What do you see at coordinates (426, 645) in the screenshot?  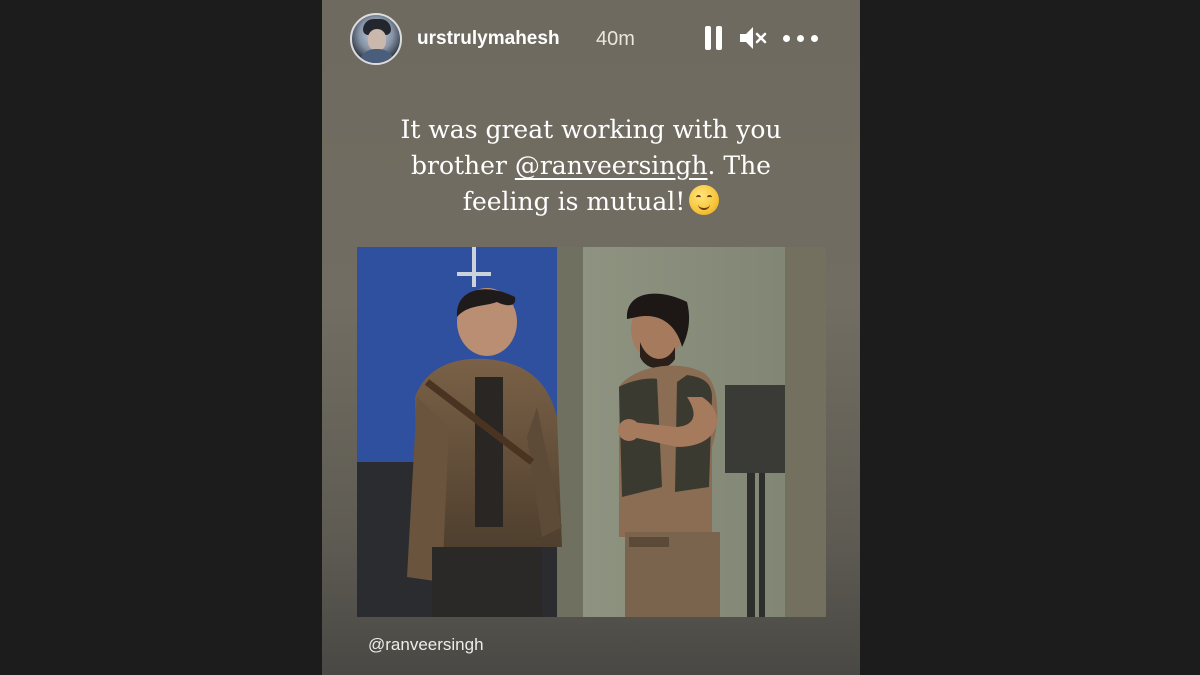 I see `photo-tag-mention: @ranveersingh` at bounding box center [426, 645].